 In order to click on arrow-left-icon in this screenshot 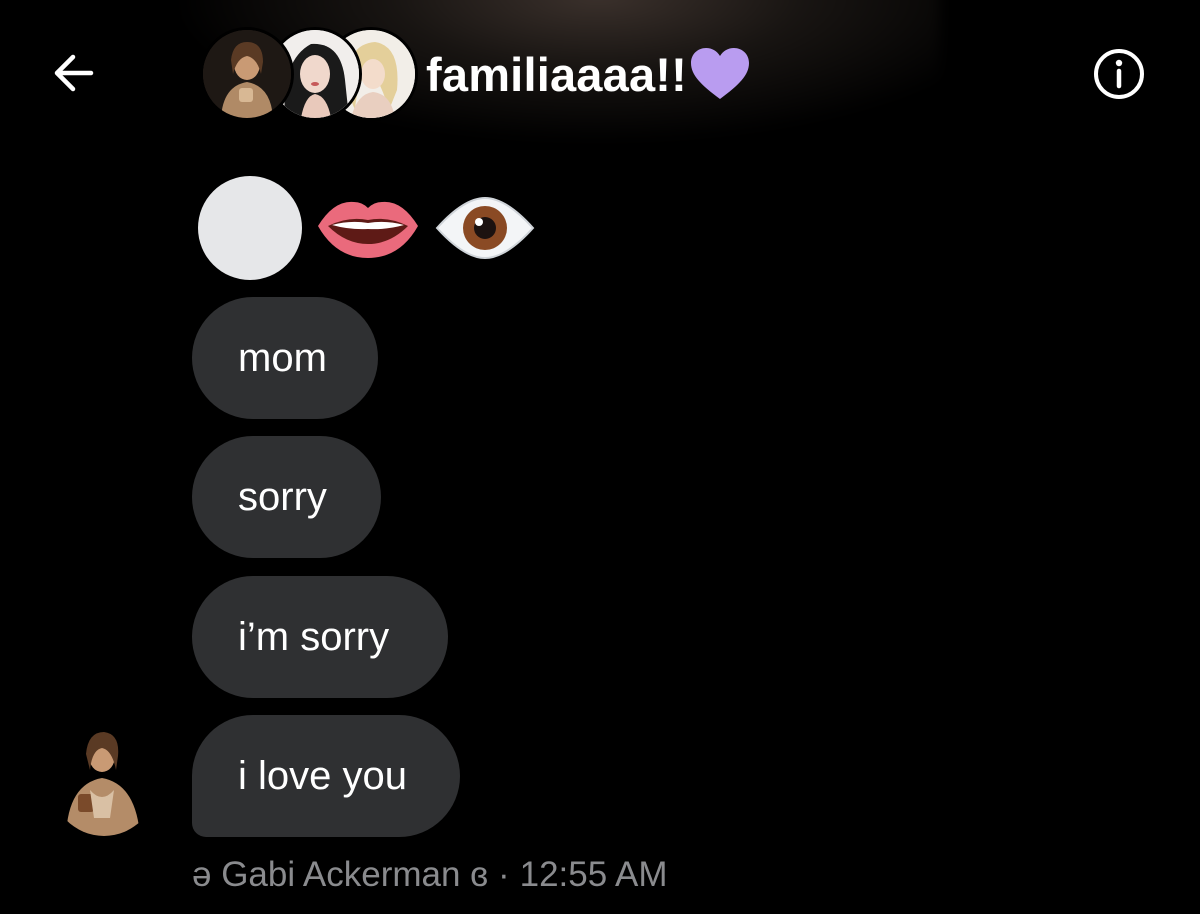, I will do `click(74, 73)`.